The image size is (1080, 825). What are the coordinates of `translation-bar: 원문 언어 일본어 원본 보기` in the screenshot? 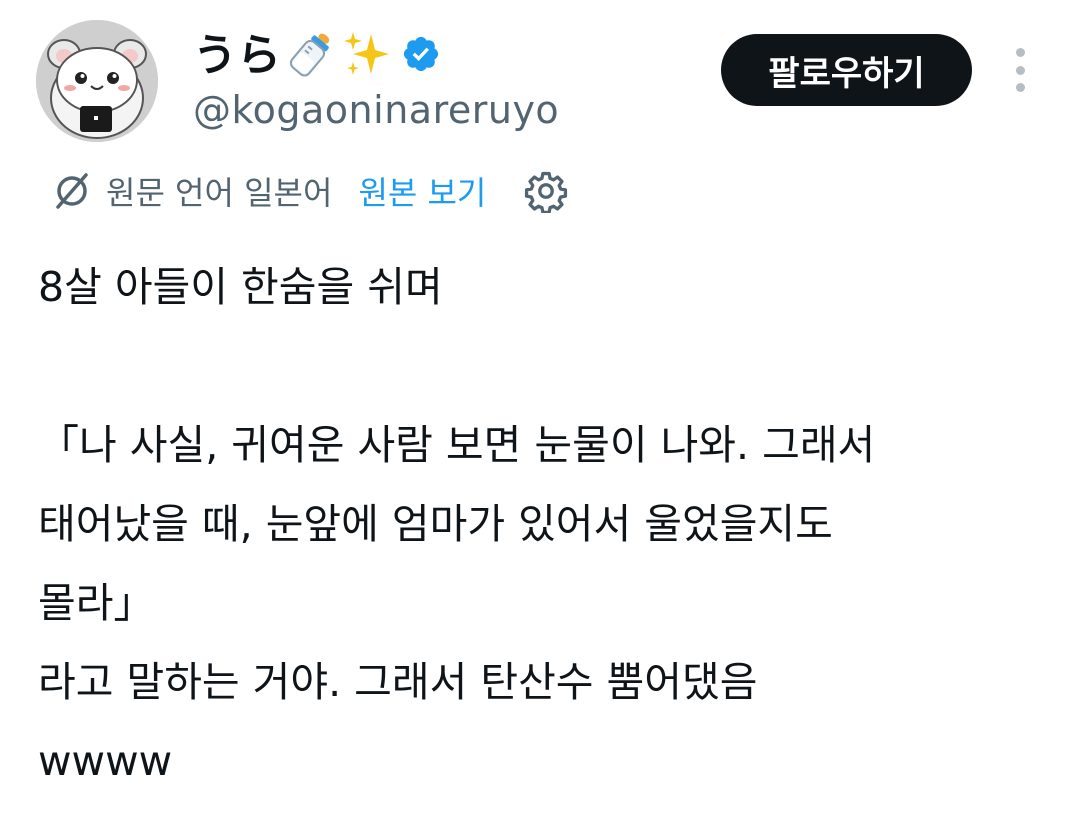 It's located at (309, 191).